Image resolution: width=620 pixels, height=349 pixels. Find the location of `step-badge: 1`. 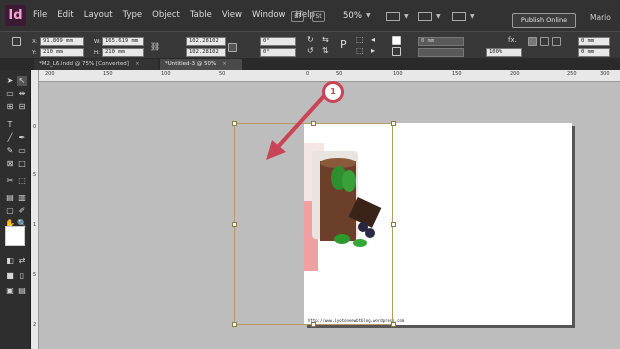

step-badge: 1 is located at coordinates (333, 92).